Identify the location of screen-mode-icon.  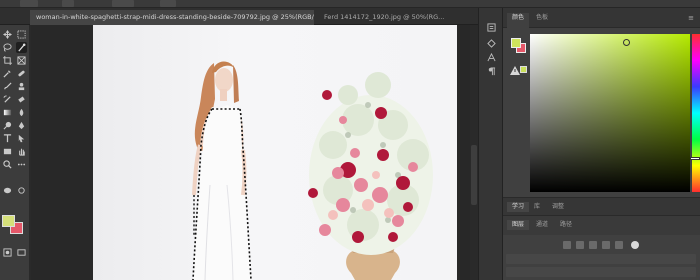
(21, 252).